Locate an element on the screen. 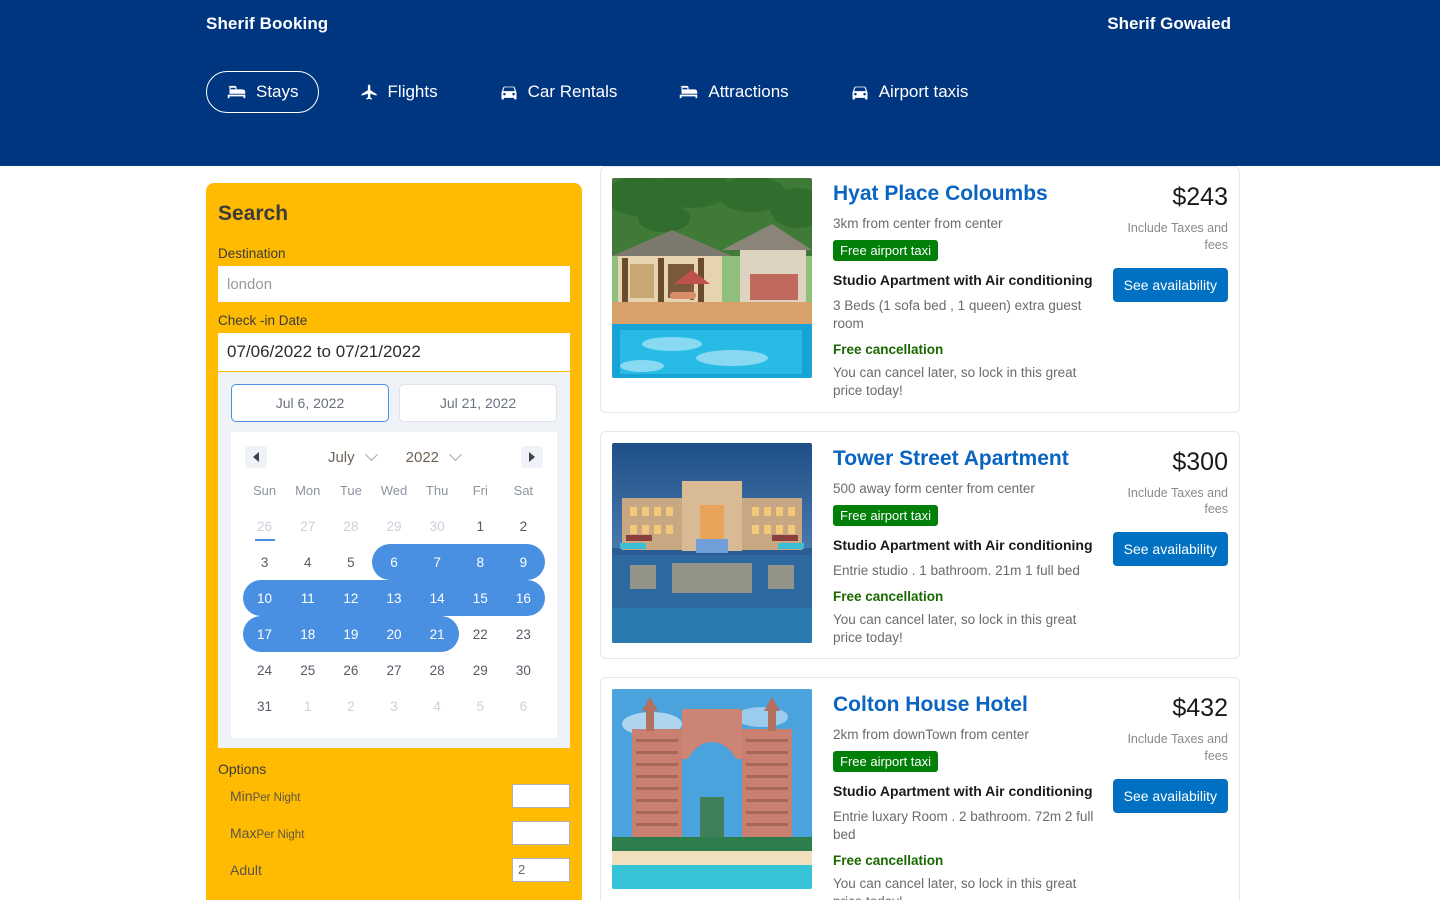 Image resolution: width=1440 pixels, height=900 pixels. calendar-week: 24 25 26 27 28 29 30 is located at coordinates (394, 670).